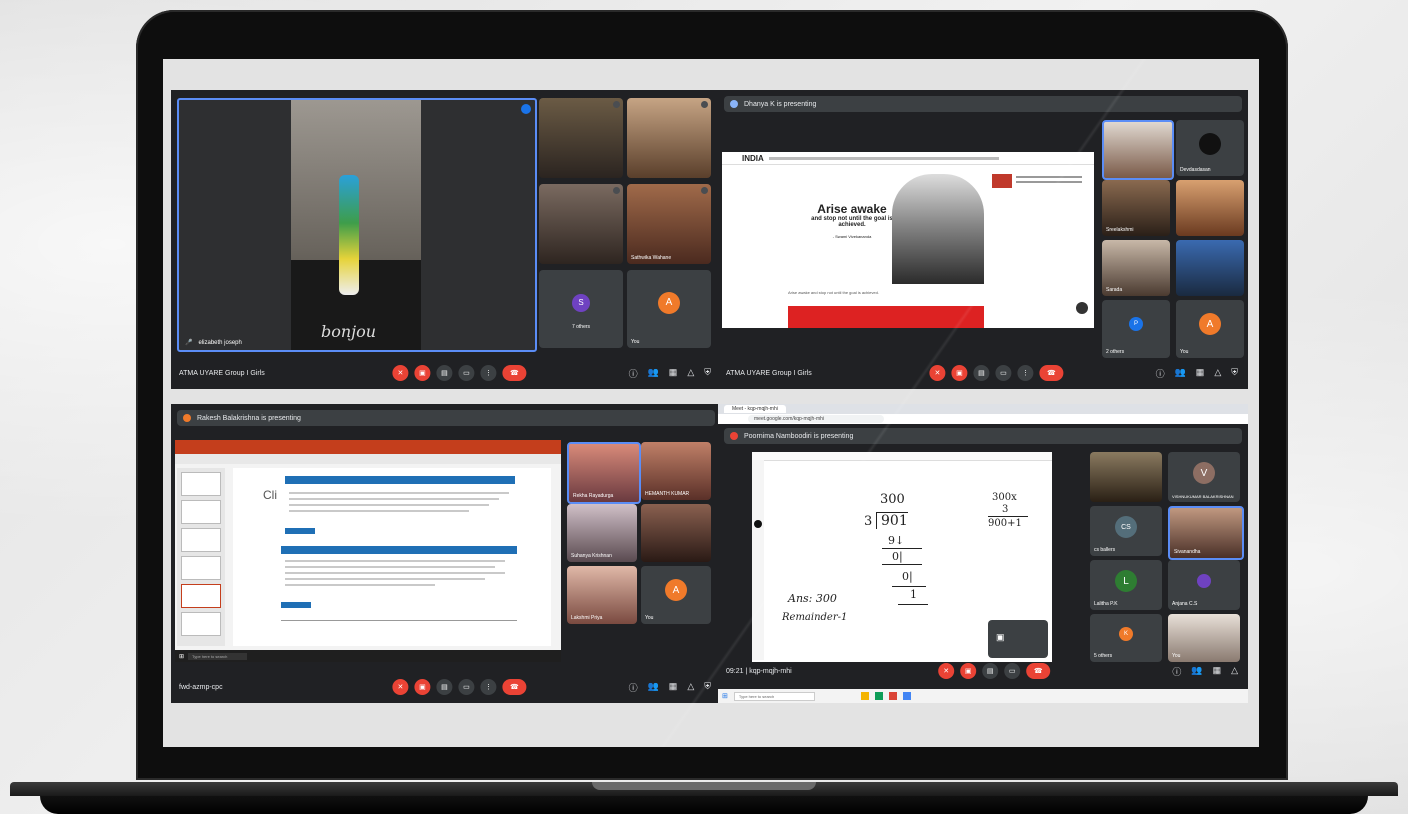 The image size is (1408, 814). Describe the element at coordinates (349, 331) in the screenshot. I see `shirt-text: bonjou` at that location.